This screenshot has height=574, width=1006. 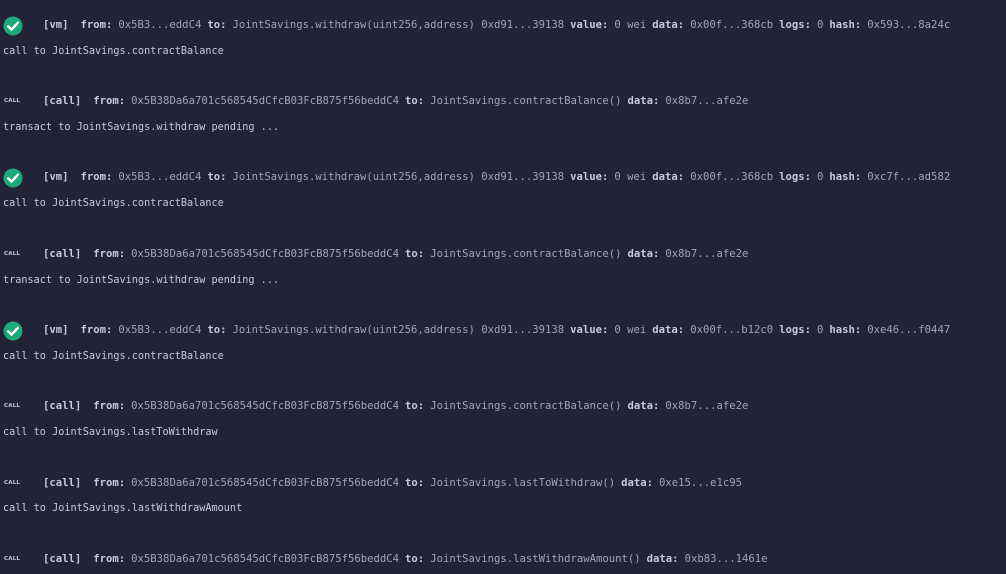 What do you see at coordinates (523, 483) in the screenshot?
I see `to-target: JointSavings.lastToWithdraw()` at bounding box center [523, 483].